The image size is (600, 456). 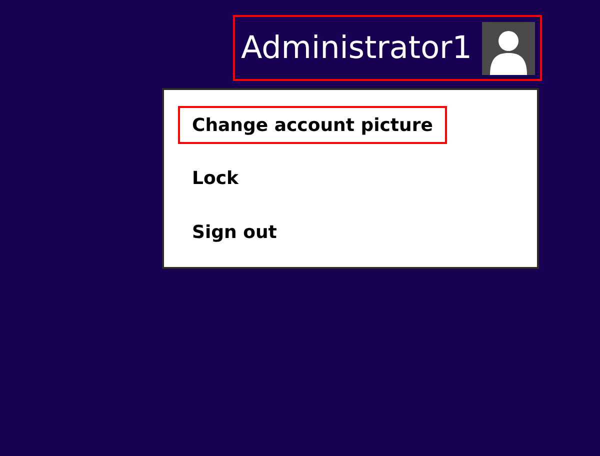 I want to click on account-name: Administrator1, so click(x=356, y=48).